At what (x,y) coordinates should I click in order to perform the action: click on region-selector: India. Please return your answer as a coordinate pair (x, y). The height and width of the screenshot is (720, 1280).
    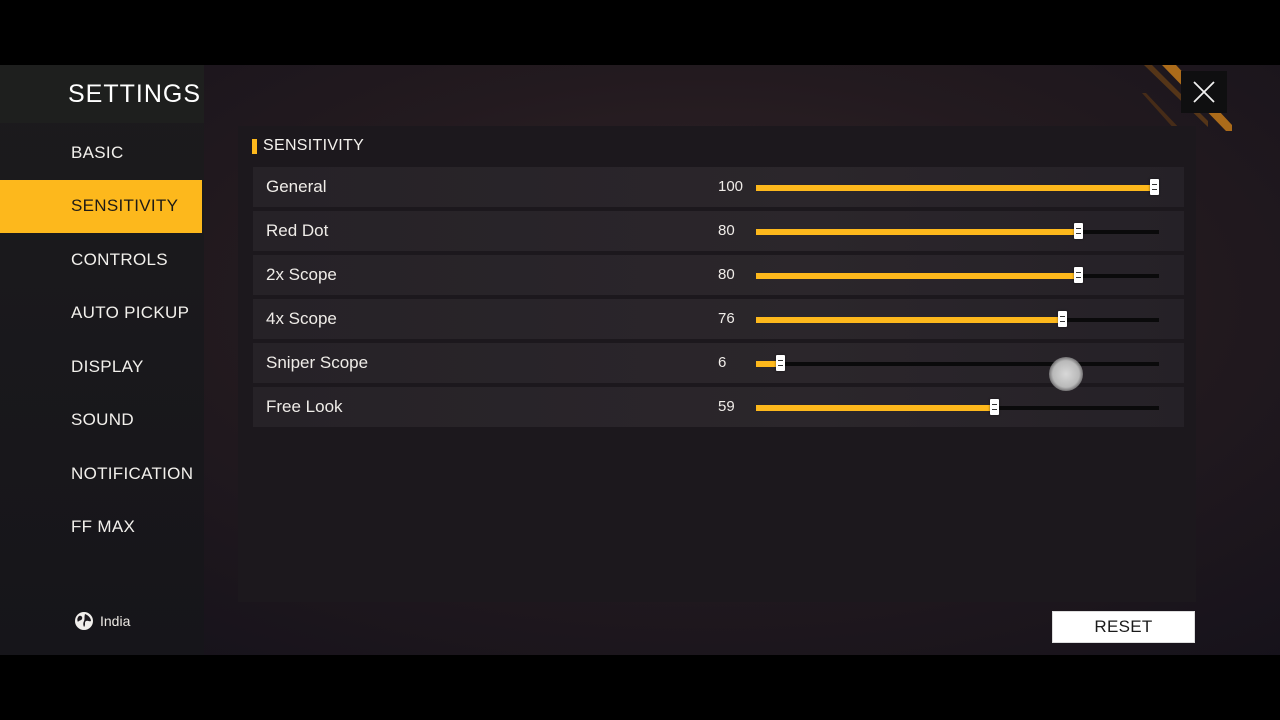
    Looking at the image, I should click on (102, 621).